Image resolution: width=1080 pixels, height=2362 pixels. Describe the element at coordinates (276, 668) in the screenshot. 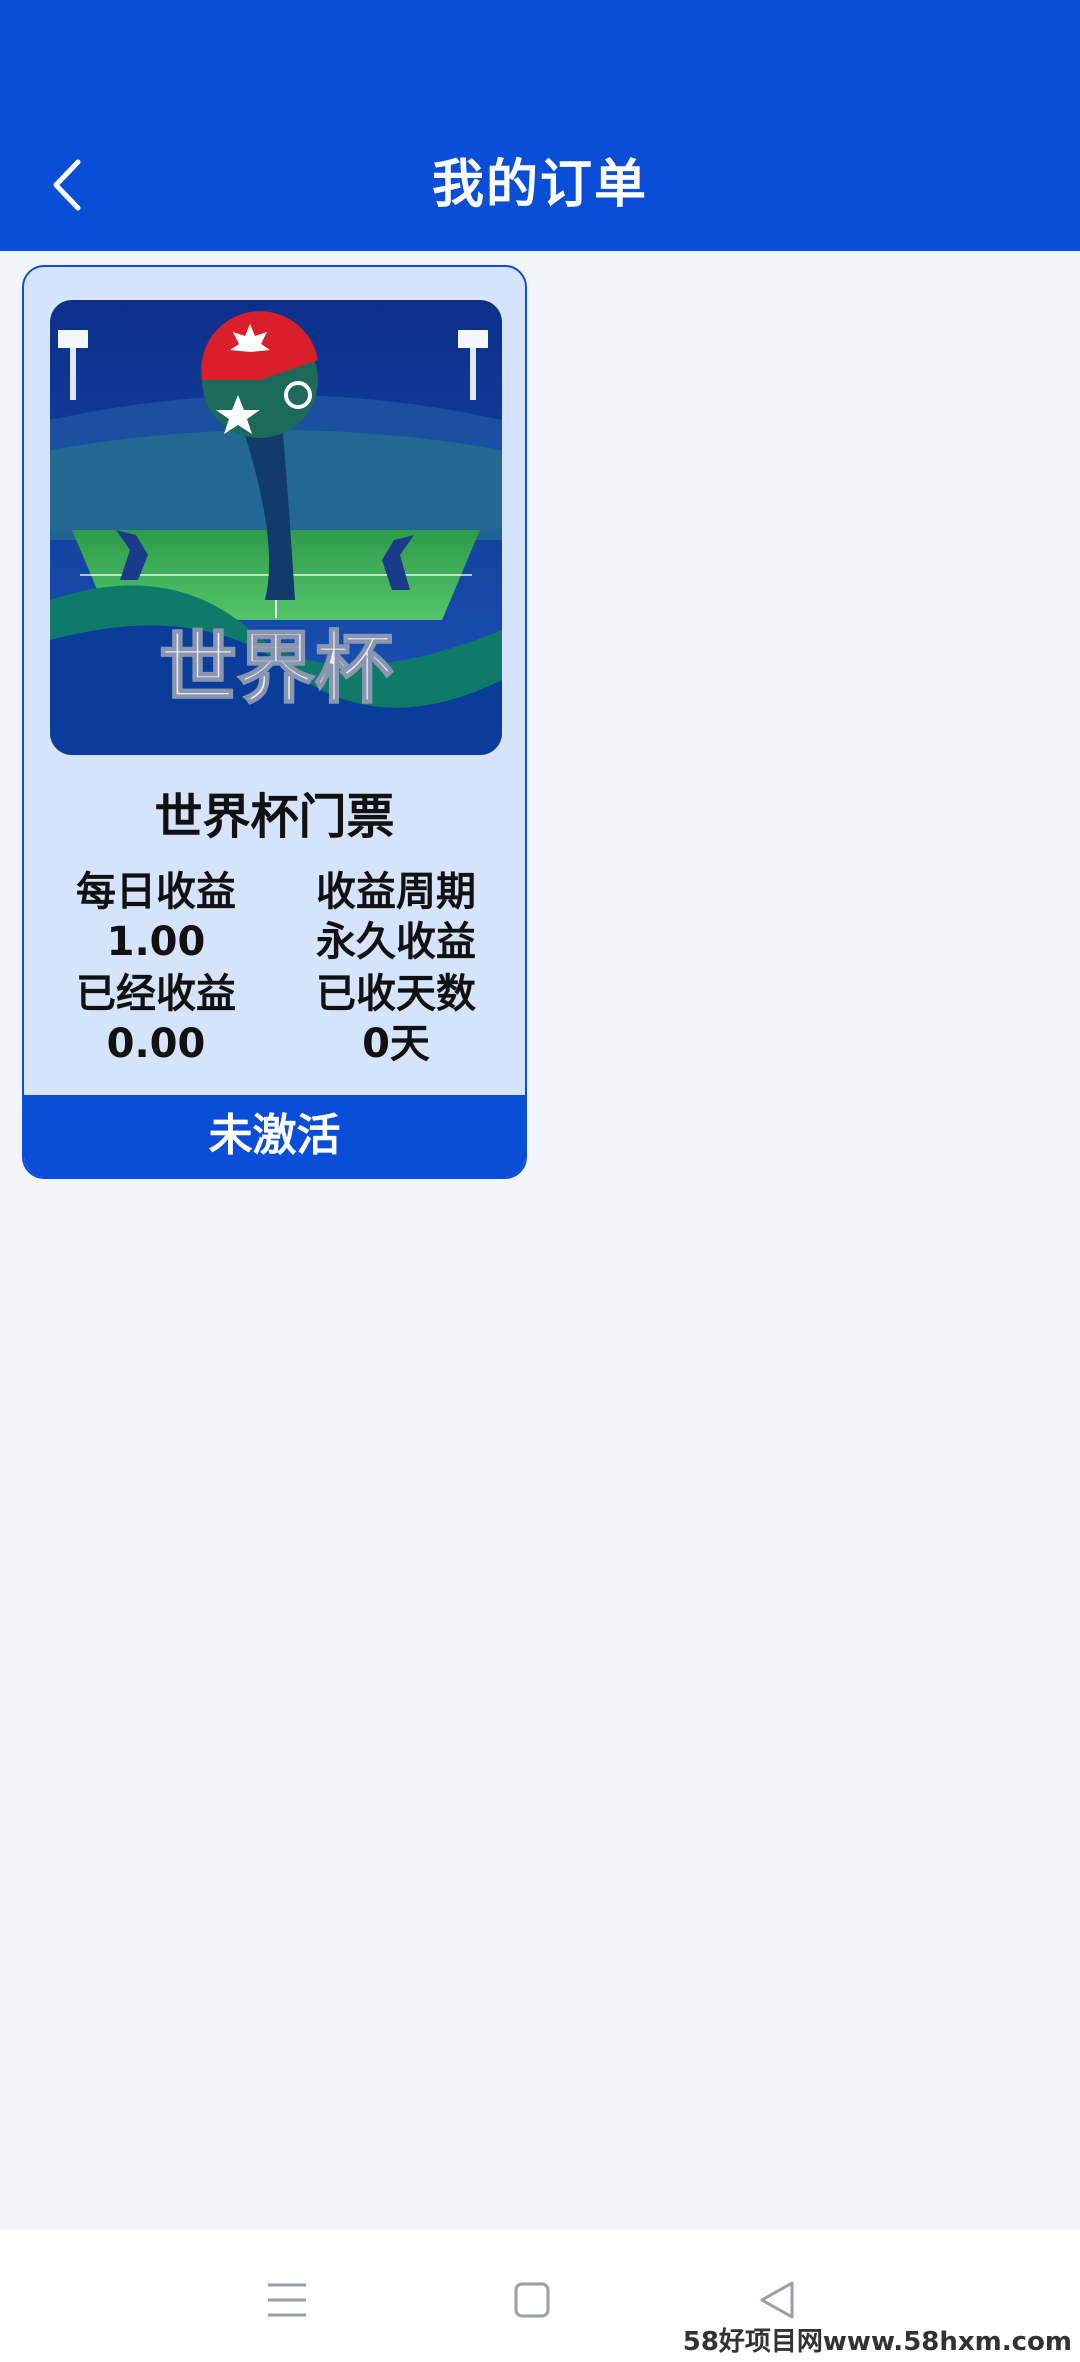

I see `product-image-caption: 世界杯` at that location.